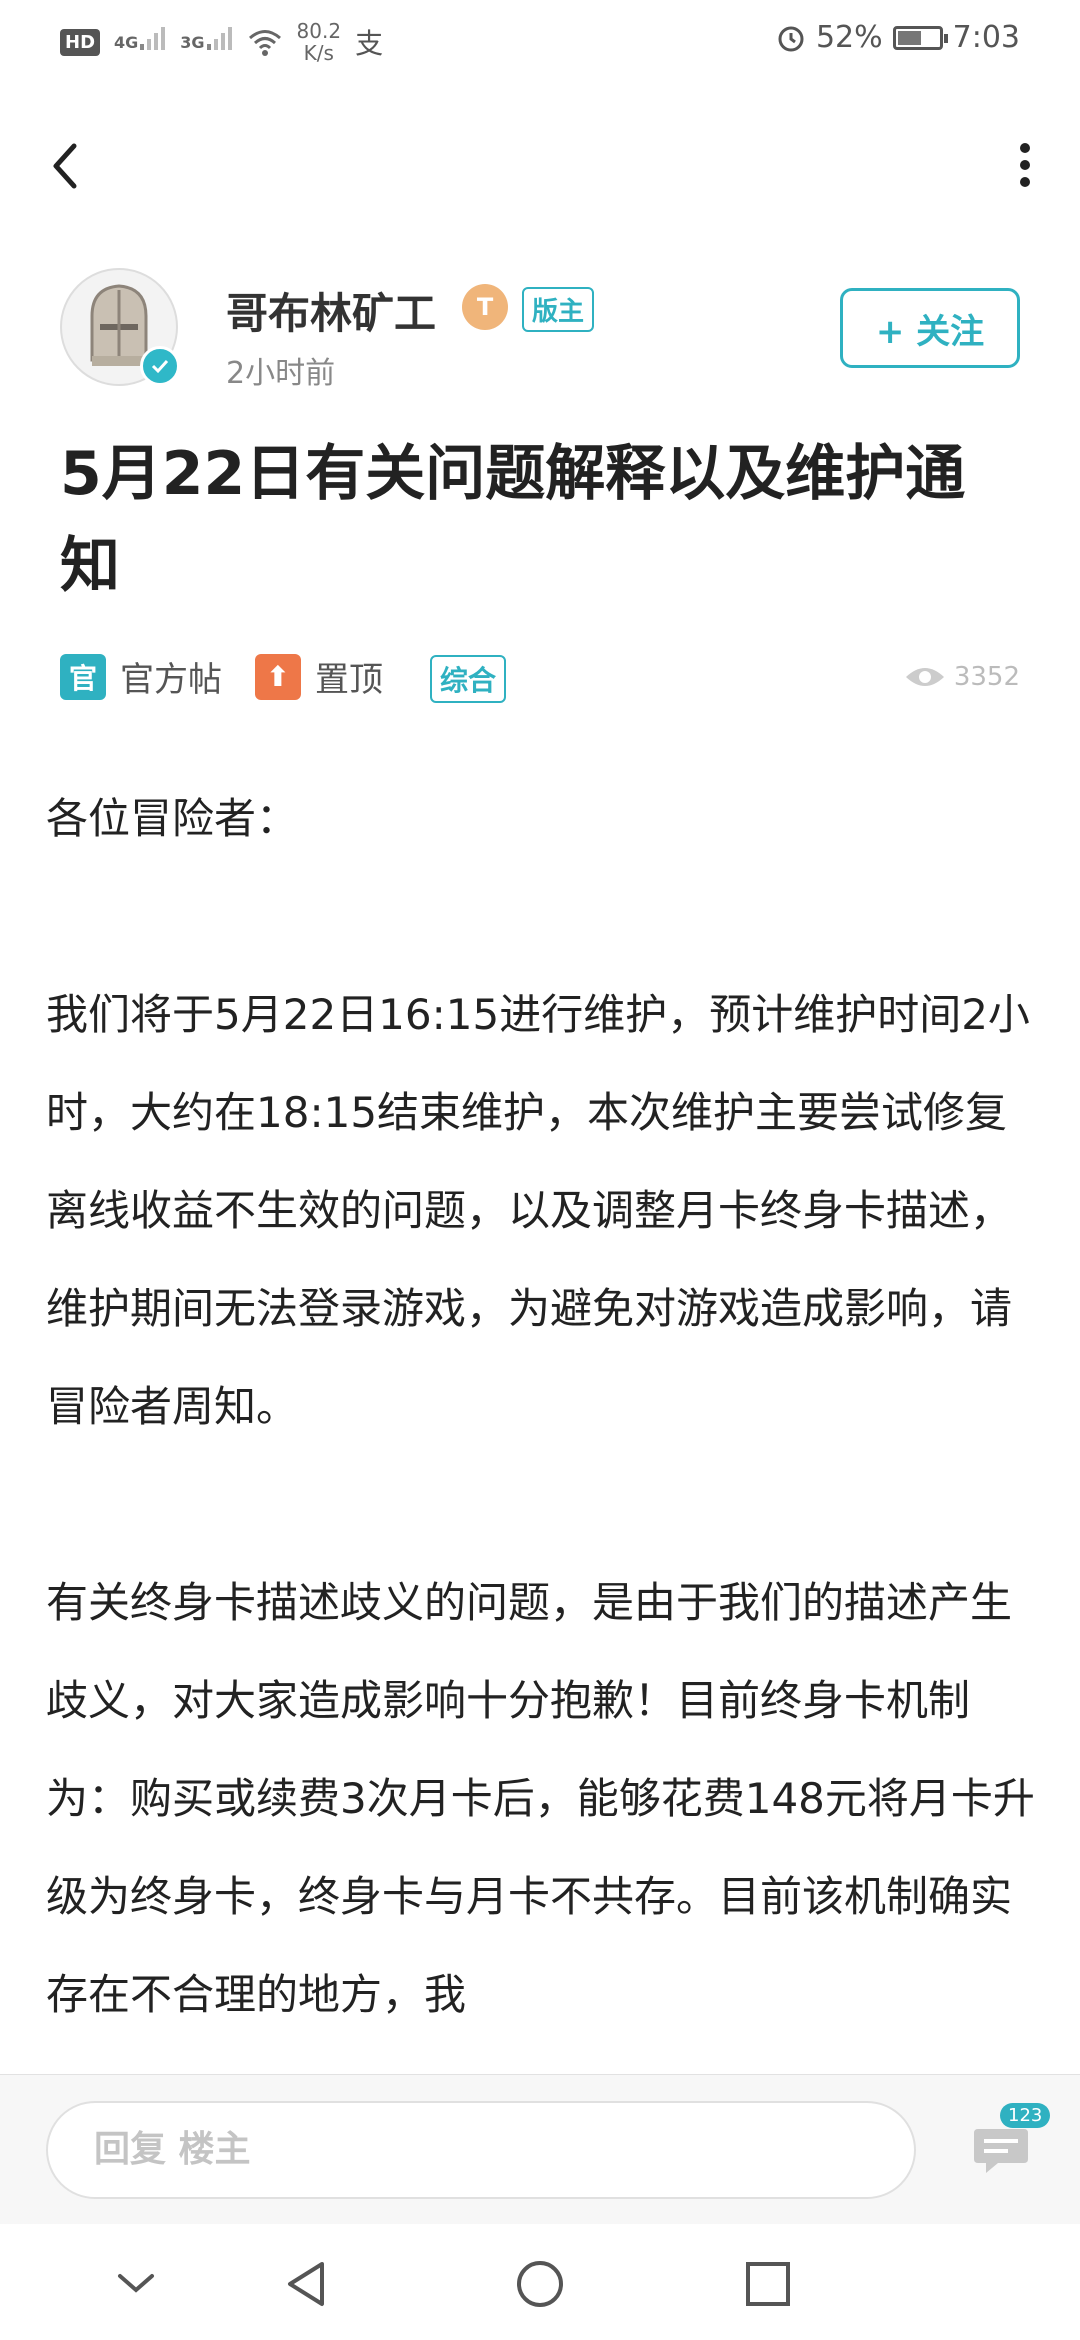  Describe the element at coordinates (319, 42) in the screenshot. I see `network-speed: 80.2 K/s` at that location.